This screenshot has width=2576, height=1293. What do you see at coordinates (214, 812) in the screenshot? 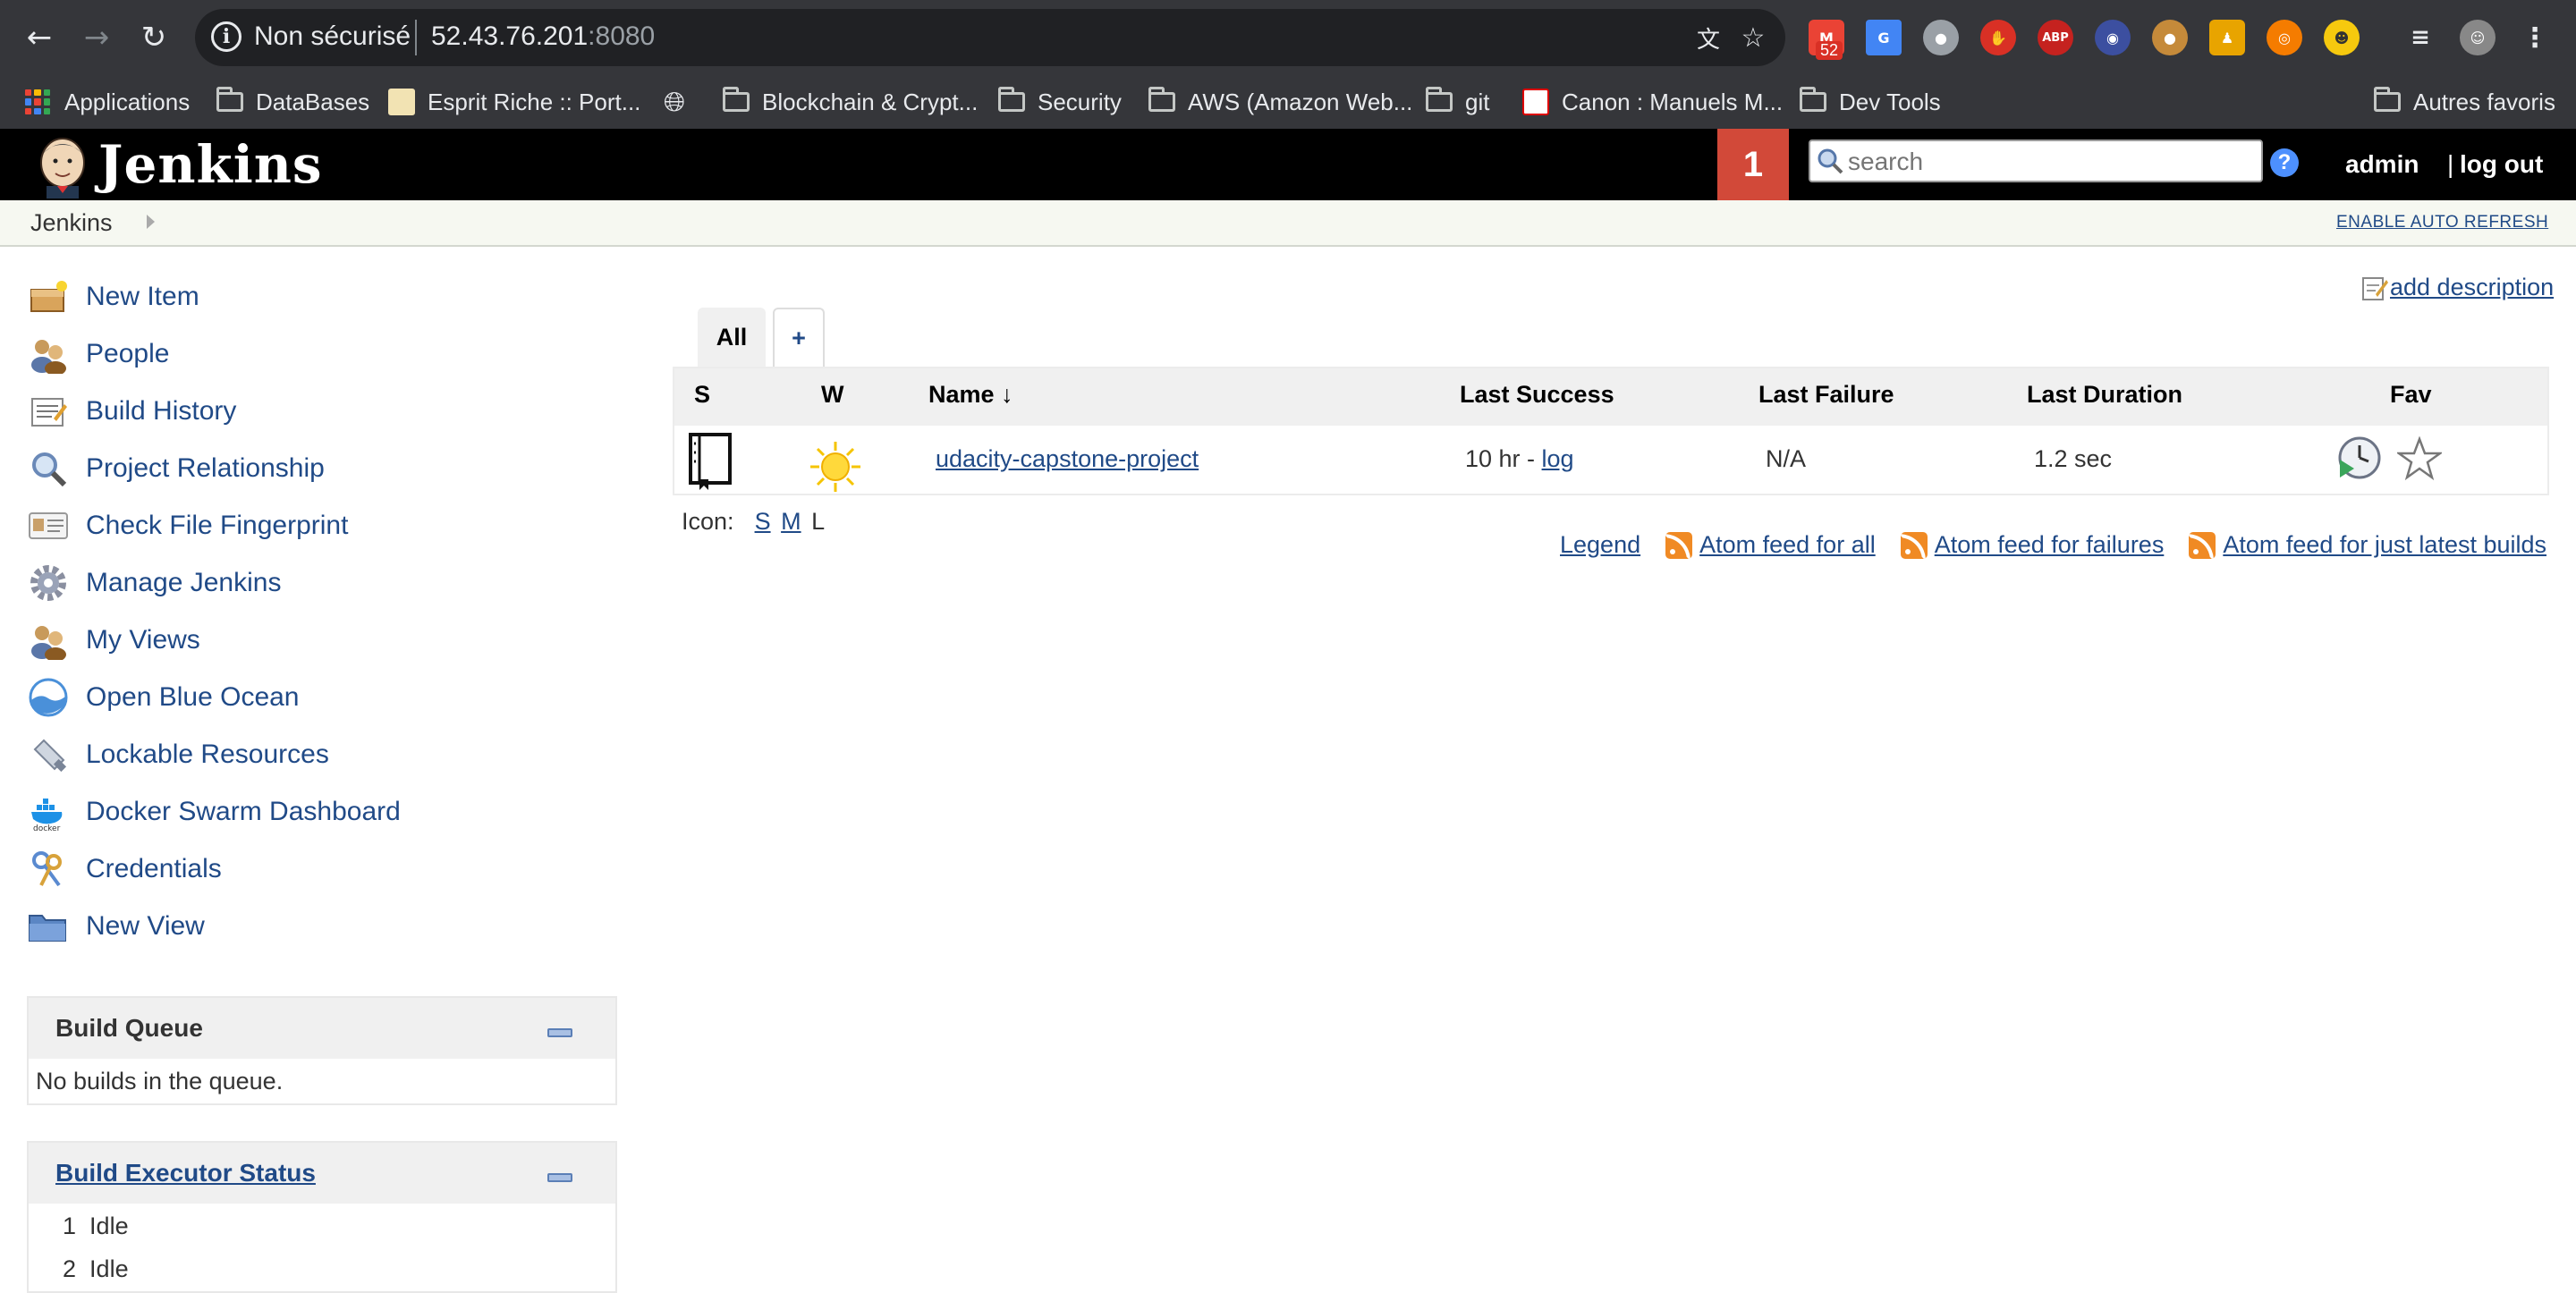
I see `task-docker-swarm-dashboard: docker Docker Swarm Dashboard` at bounding box center [214, 812].